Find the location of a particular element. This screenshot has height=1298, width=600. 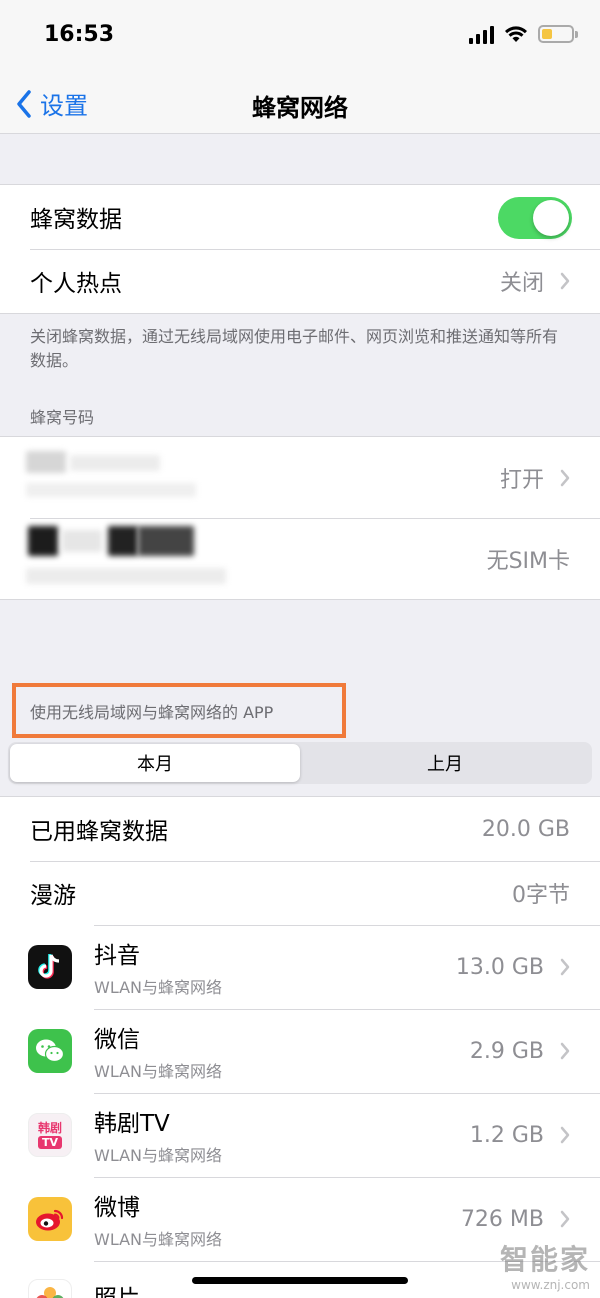

douyin-icon is located at coordinates (50, 967).